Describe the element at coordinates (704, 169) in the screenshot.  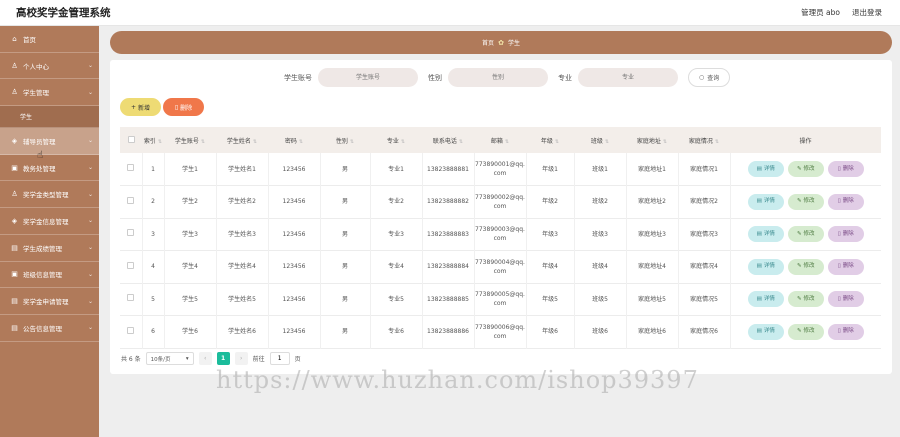
I see `table-cell: 家庭情况1` at that location.